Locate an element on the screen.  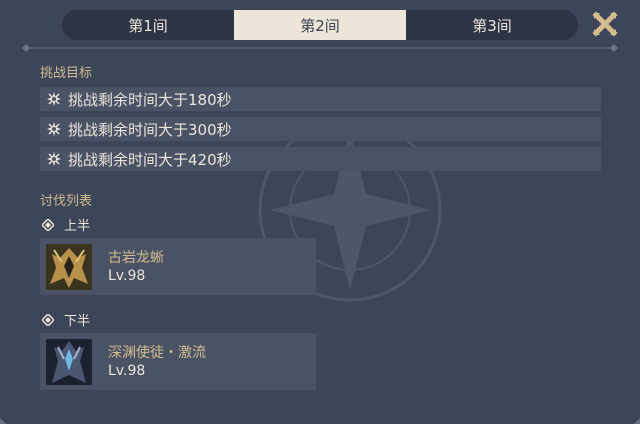
geovishap-portrait-icon is located at coordinates (69, 266).